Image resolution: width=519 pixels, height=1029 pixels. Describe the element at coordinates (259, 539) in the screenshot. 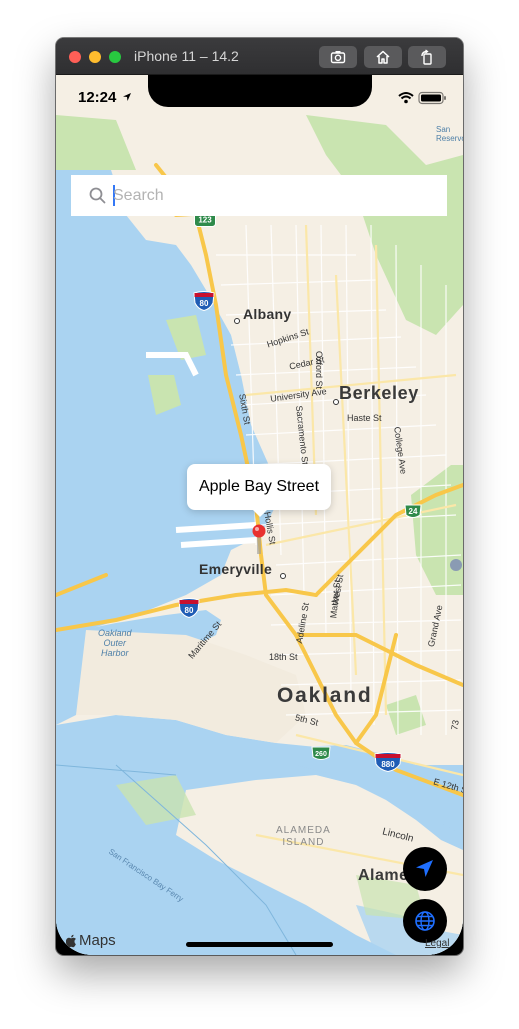

I see `map-pin-icon` at that location.